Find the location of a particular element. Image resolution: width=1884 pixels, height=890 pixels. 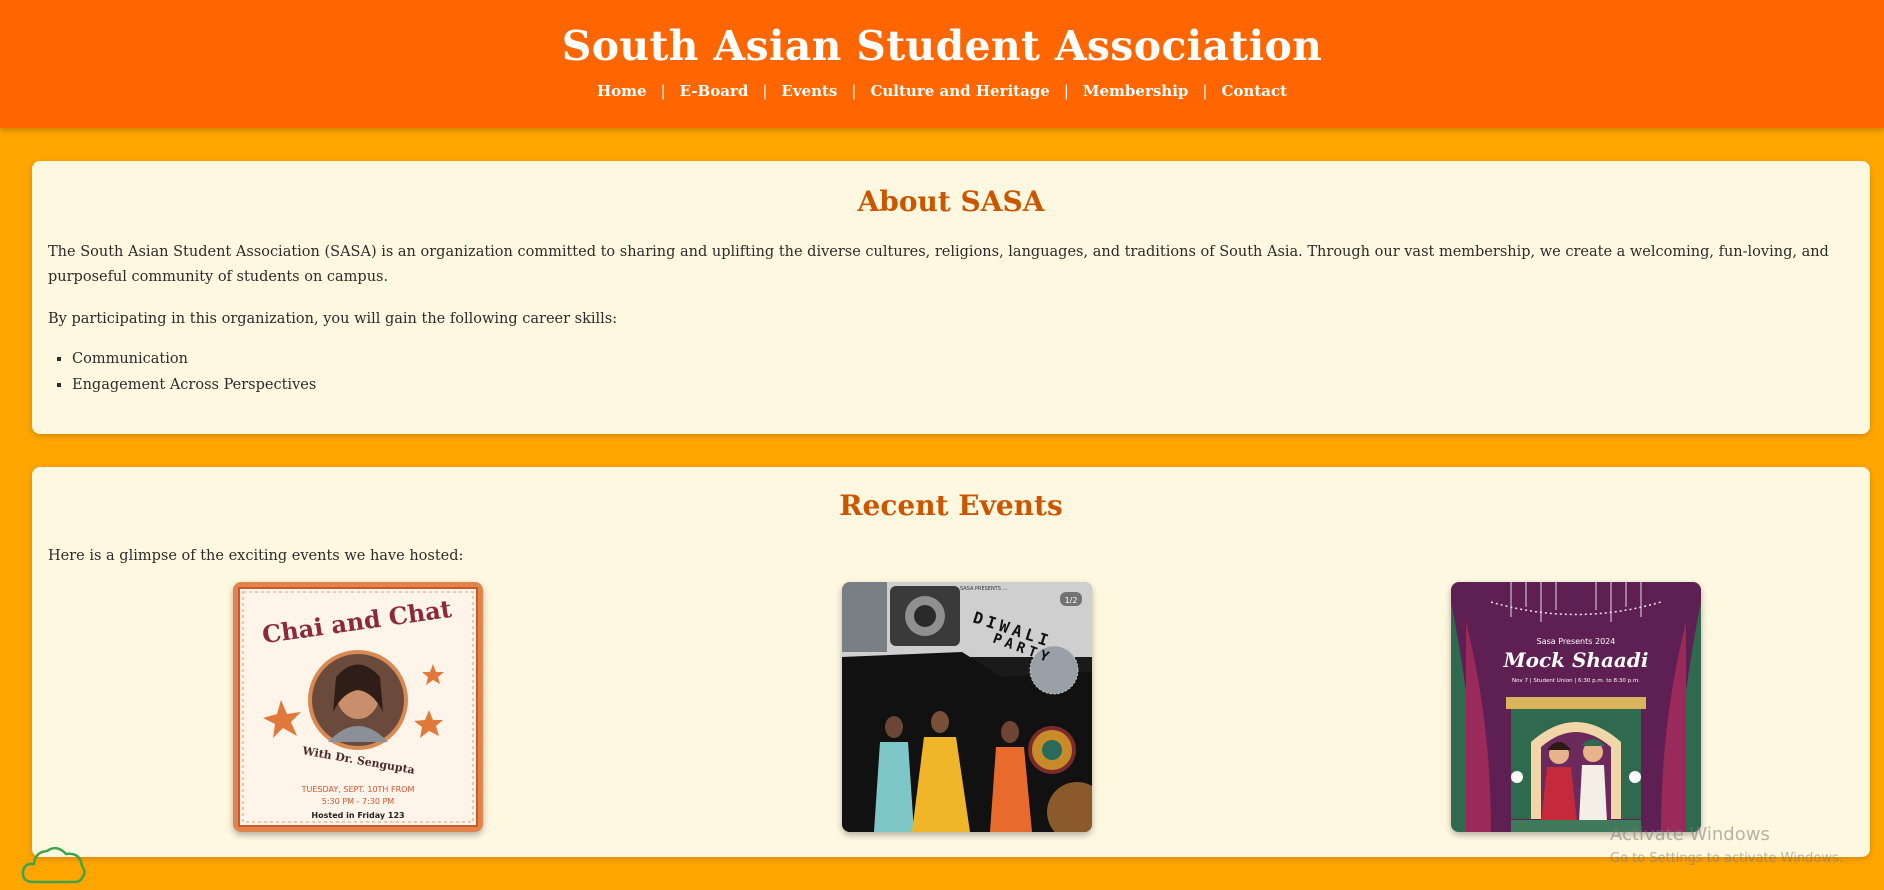

events-heading: Recent Events is located at coordinates (951, 505).